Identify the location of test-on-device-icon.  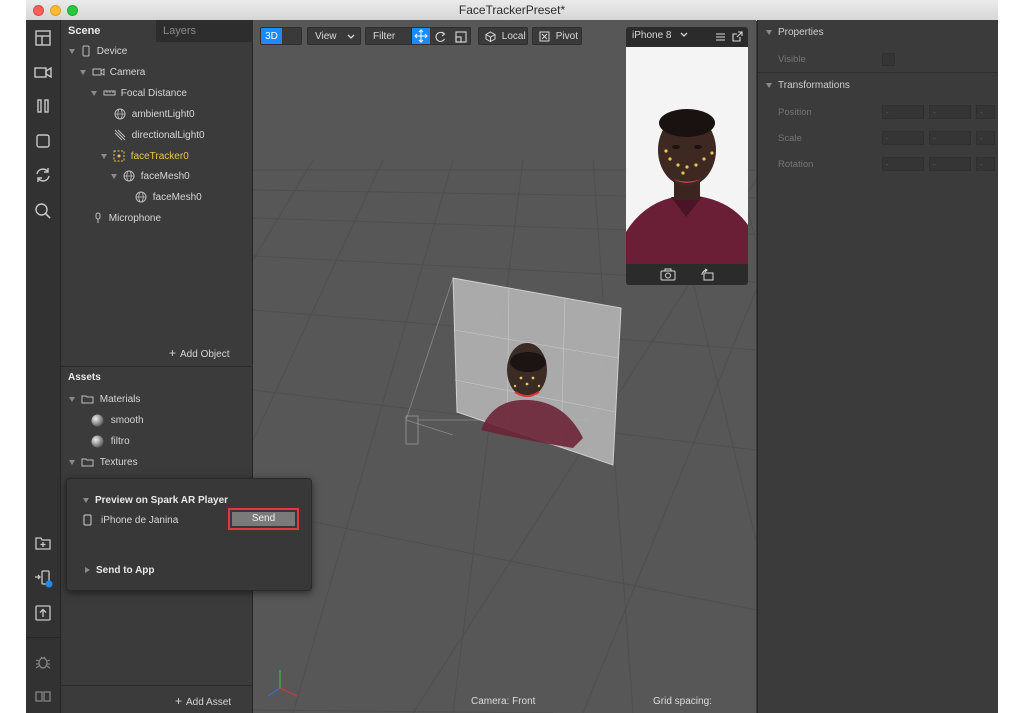
(43, 578).